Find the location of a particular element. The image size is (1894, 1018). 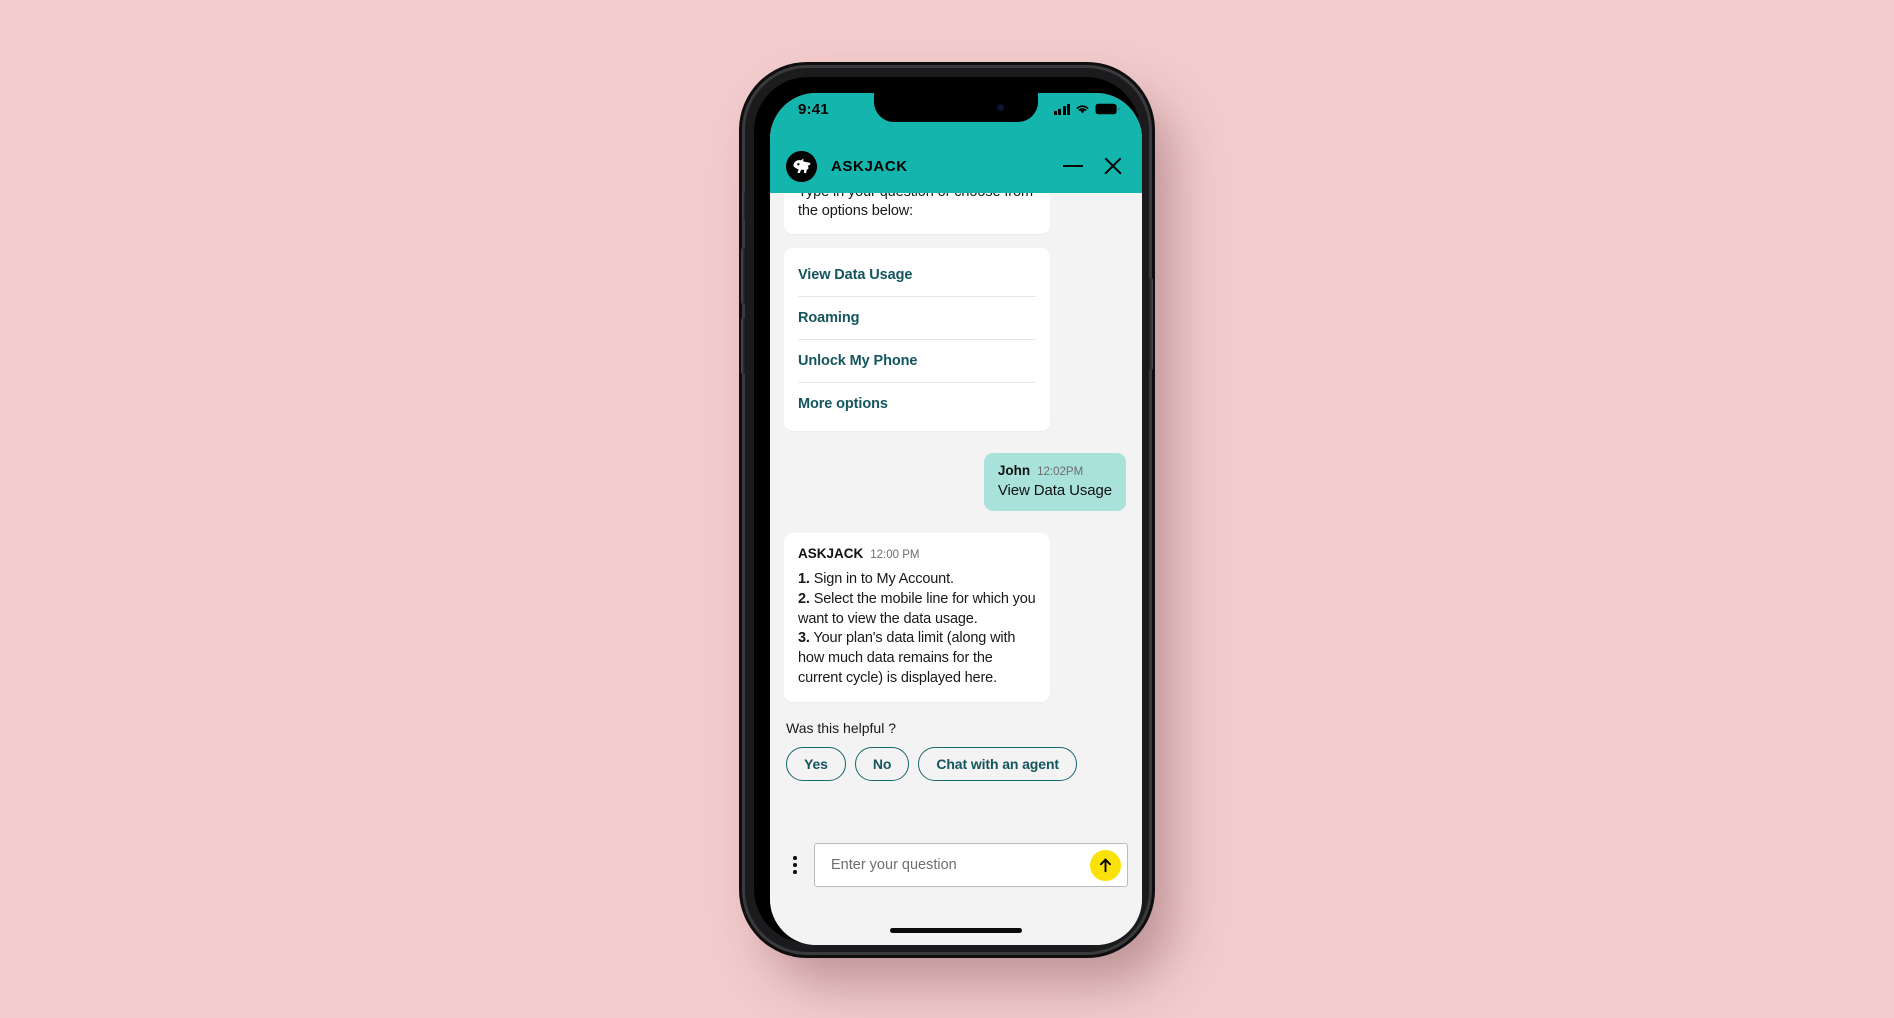

home-indicator is located at coordinates (956, 930).